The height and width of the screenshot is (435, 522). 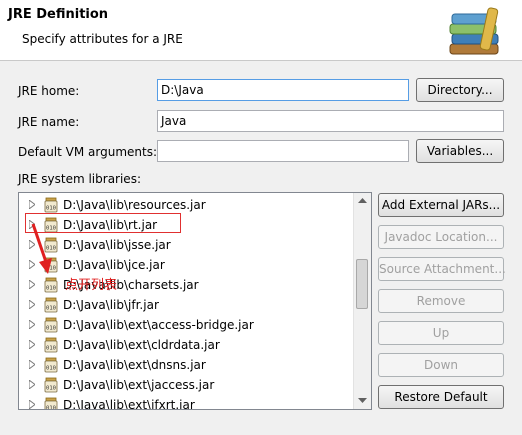 I want to click on list-item-label: D:\Java\lib\ext\jaccess.jar, so click(x=139, y=385).